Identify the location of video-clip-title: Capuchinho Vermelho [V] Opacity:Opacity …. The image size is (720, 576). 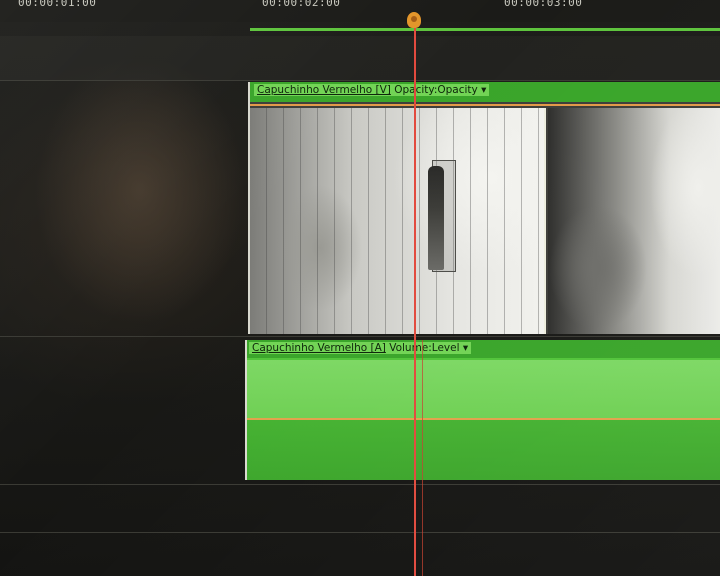
(372, 90).